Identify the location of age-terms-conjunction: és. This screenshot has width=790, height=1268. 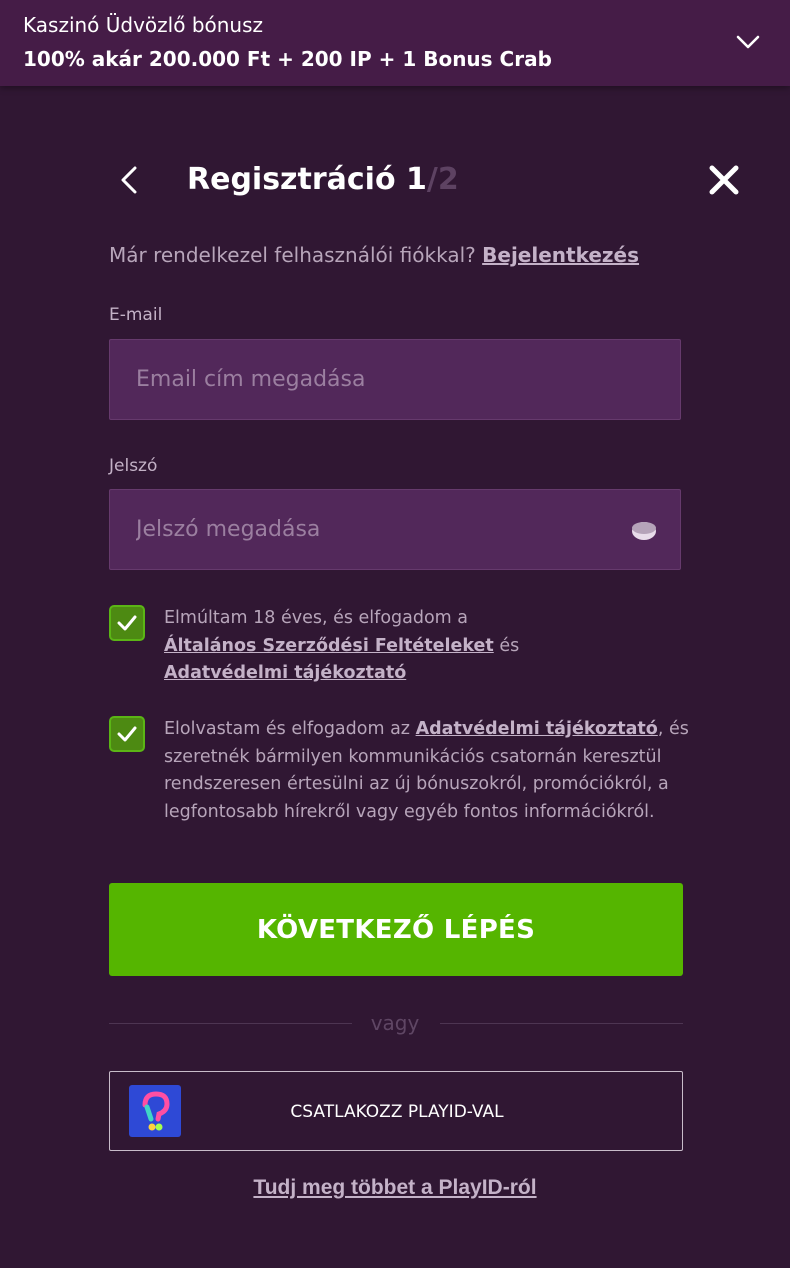
(509, 645).